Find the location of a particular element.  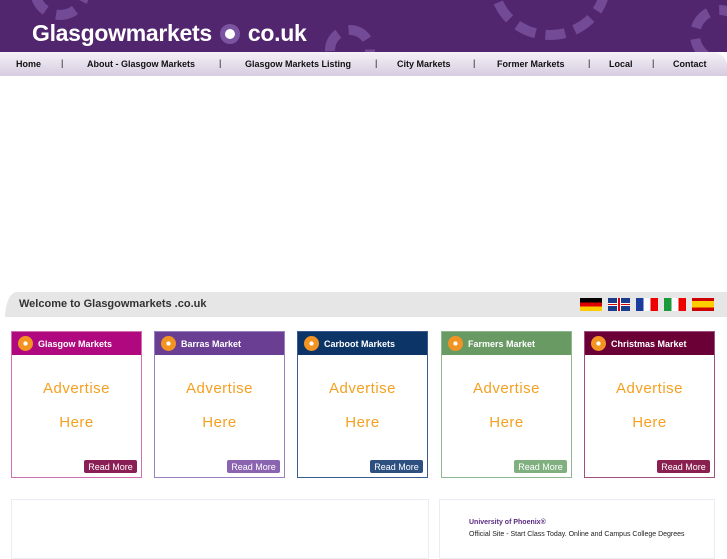

nav-former-markets: Former Markets is located at coordinates (531, 64).